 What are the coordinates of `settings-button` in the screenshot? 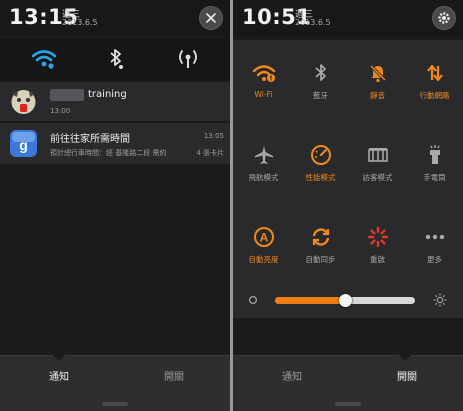 It's located at (444, 18).